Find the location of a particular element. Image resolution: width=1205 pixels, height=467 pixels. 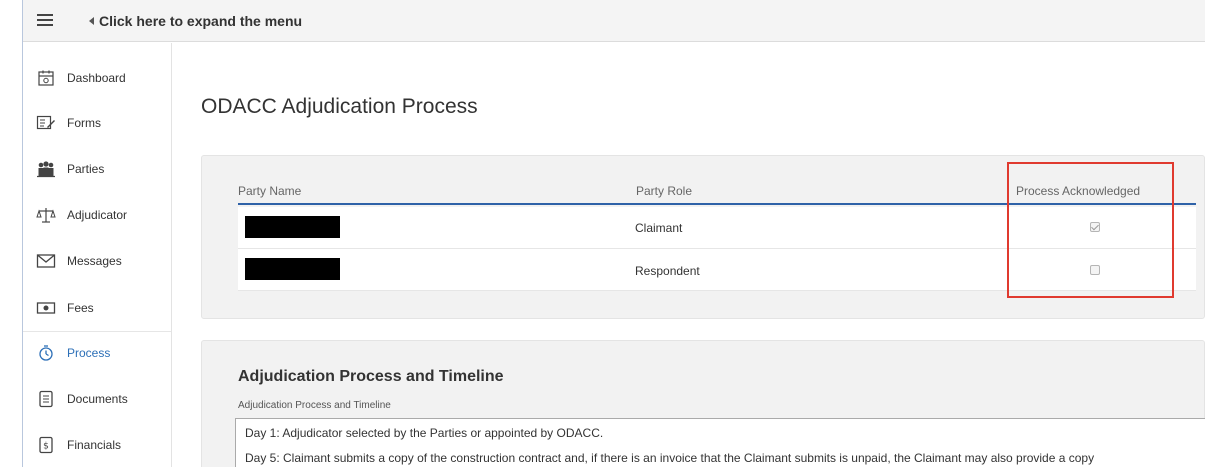

timeline-heading: Adjudication Process and Timeline is located at coordinates (371, 376).